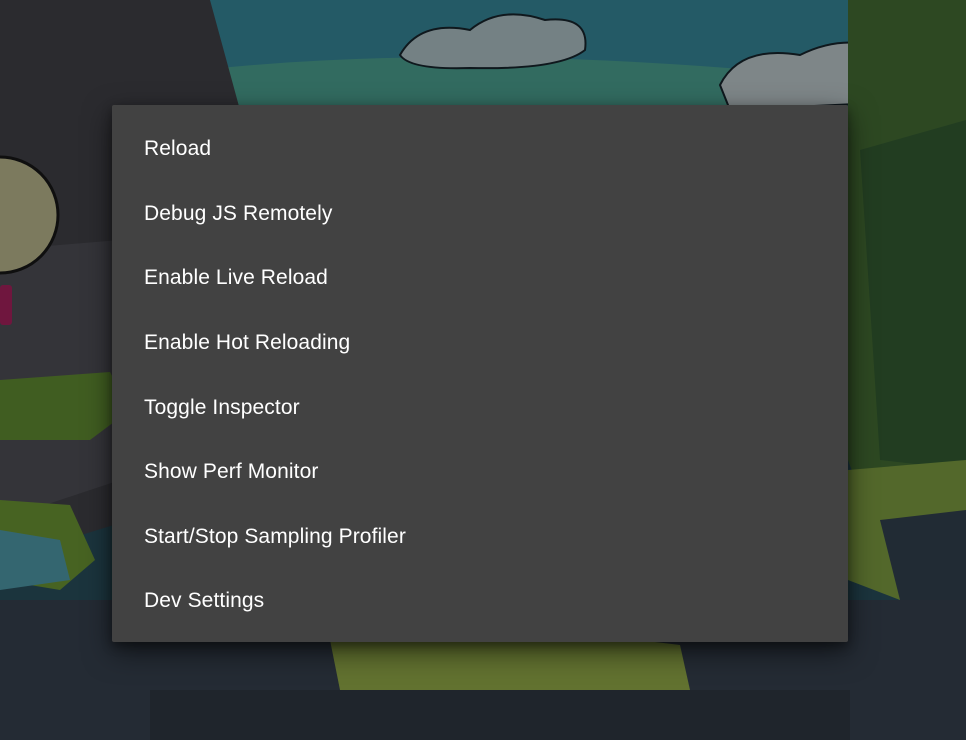 This screenshot has width=966, height=740. Describe the element at coordinates (204, 601) in the screenshot. I see `menu-item-label: Dev Settings` at that location.